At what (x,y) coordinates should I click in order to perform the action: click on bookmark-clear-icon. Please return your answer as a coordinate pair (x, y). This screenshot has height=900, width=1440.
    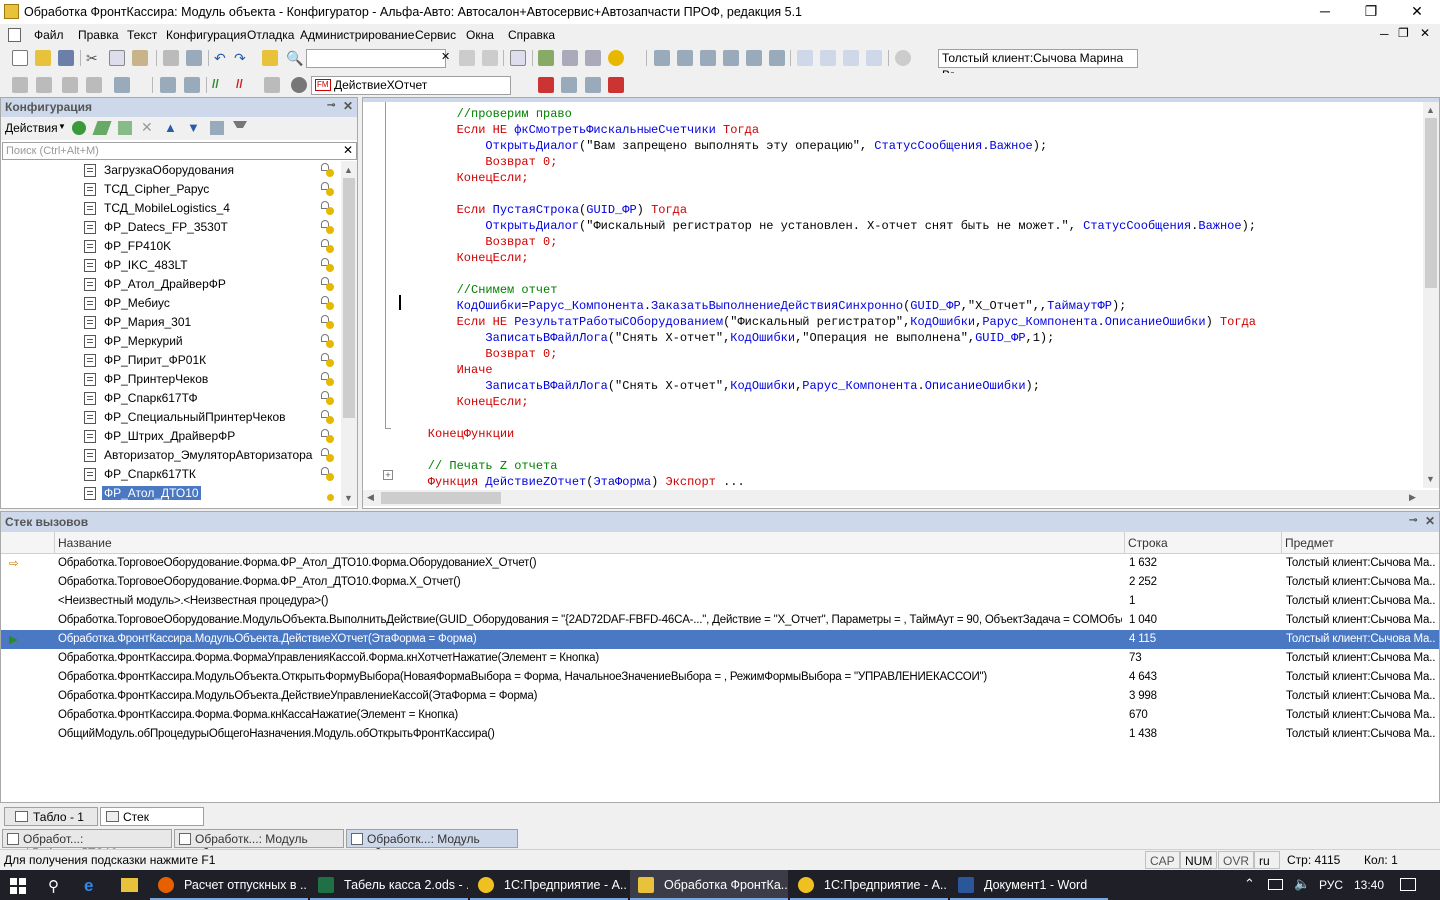
    Looking at the image, I should click on (874, 58).